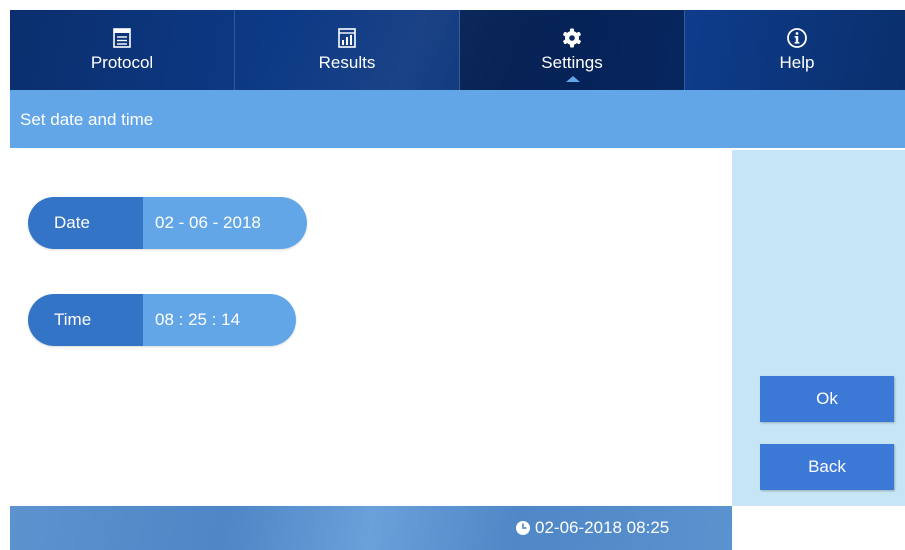  What do you see at coordinates (371, 528) in the screenshot?
I see `status-bar: 02-06-2018 08:25` at bounding box center [371, 528].